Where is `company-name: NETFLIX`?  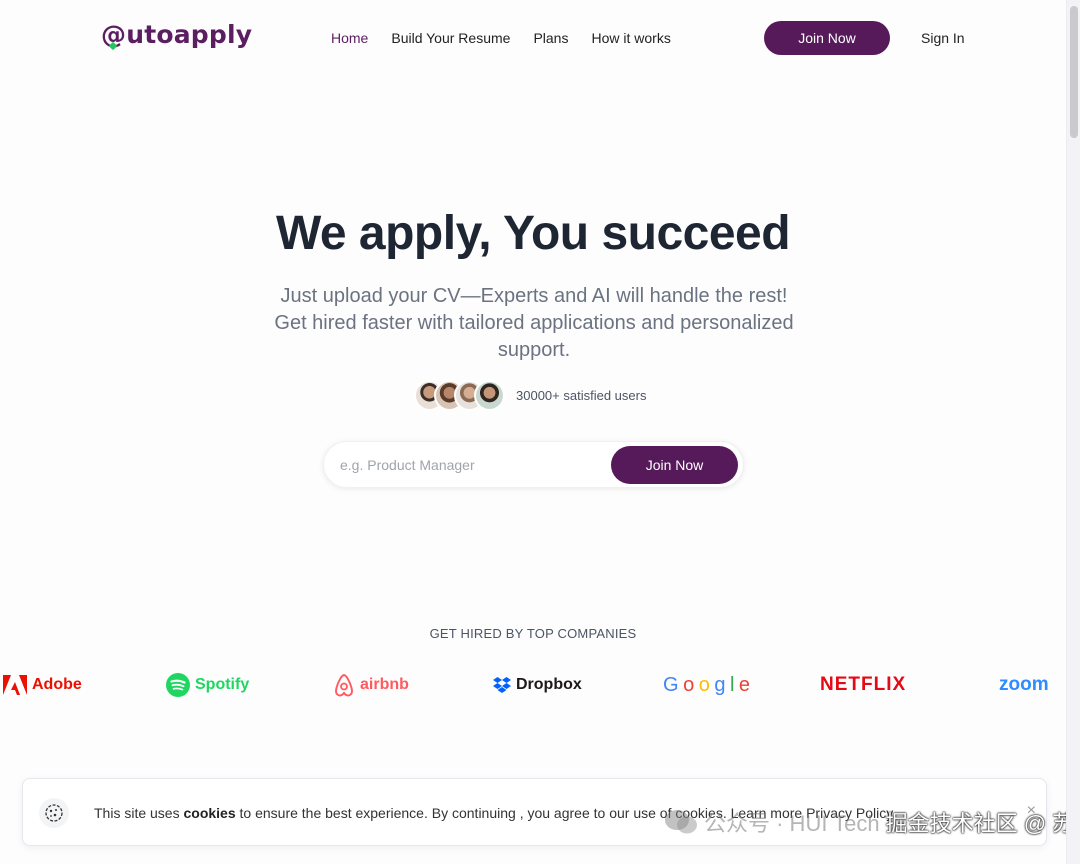
company-name: NETFLIX is located at coordinates (863, 684).